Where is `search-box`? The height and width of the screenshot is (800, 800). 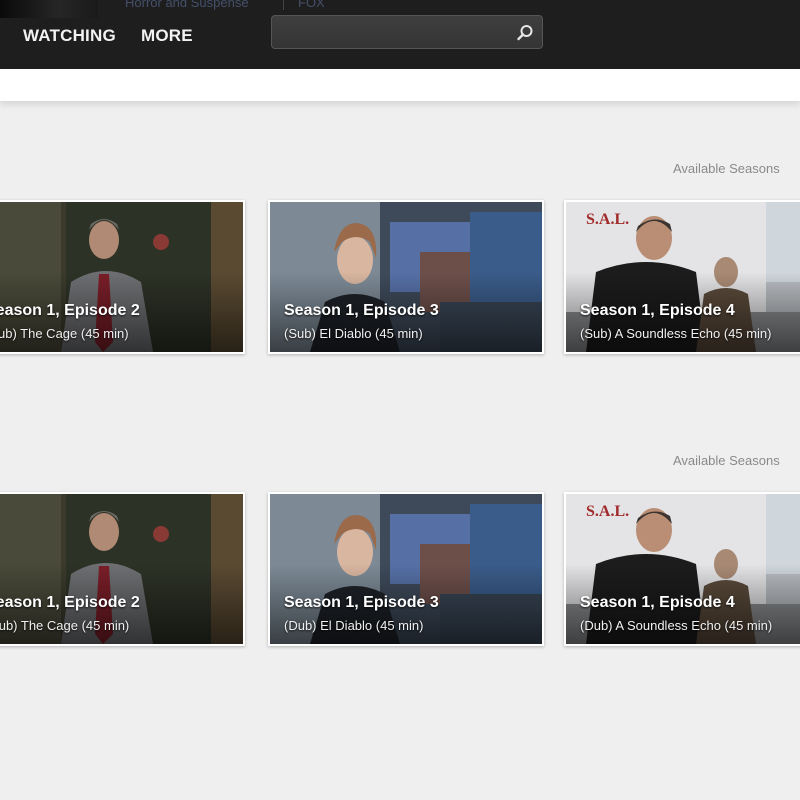
search-box is located at coordinates (407, 32).